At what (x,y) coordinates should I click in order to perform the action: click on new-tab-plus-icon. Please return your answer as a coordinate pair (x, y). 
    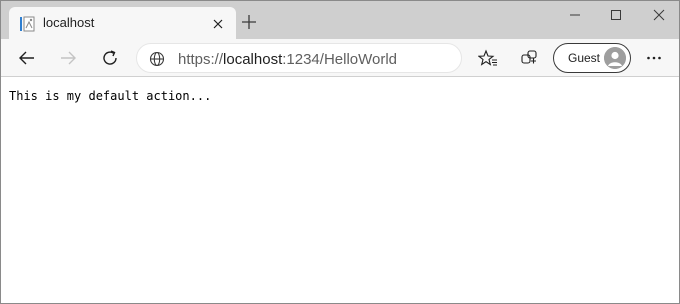
    Looking at the image, I should click on (249, 22).